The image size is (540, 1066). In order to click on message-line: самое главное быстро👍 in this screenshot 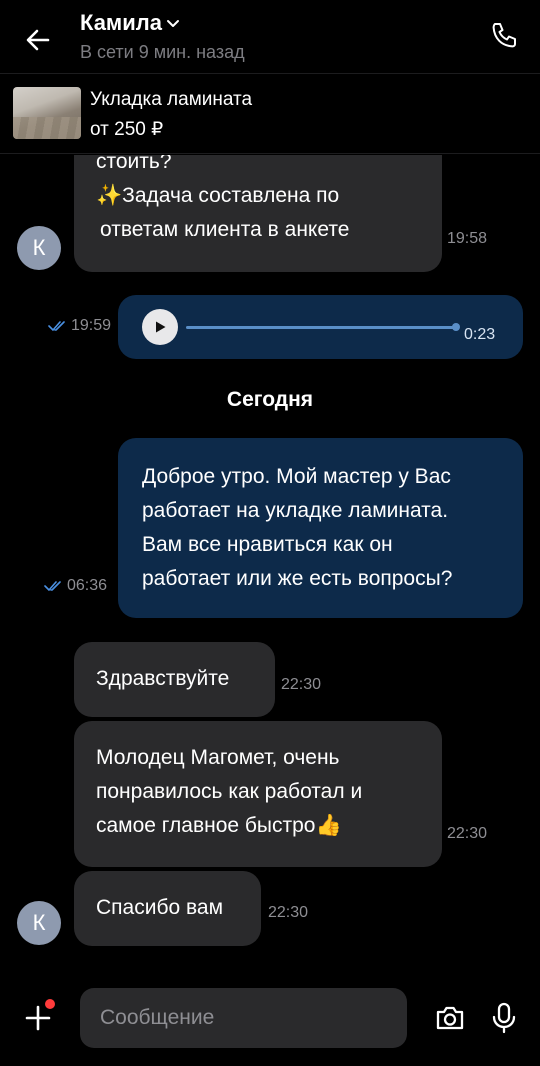, I will do `click(219, 825)`.